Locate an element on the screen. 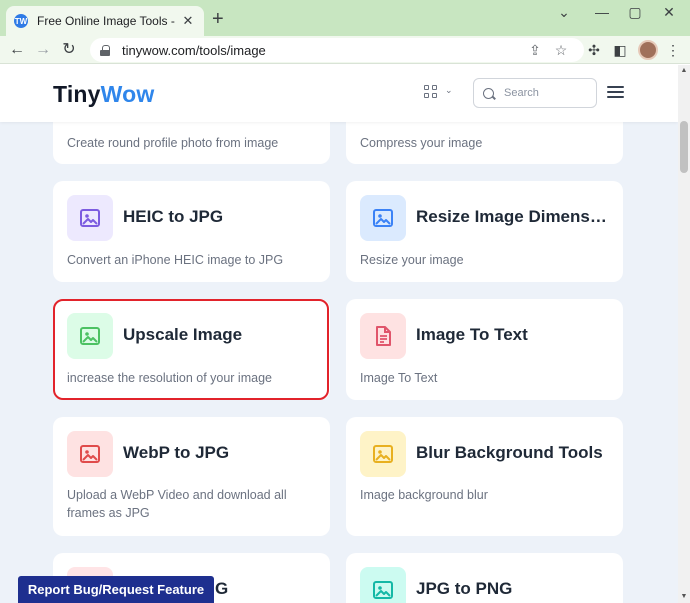 Image resolution: width=690 pixels, height=603 pixels. tab-title: Free Online Image Tools - TinyWow is located at coordinates (107, 21).